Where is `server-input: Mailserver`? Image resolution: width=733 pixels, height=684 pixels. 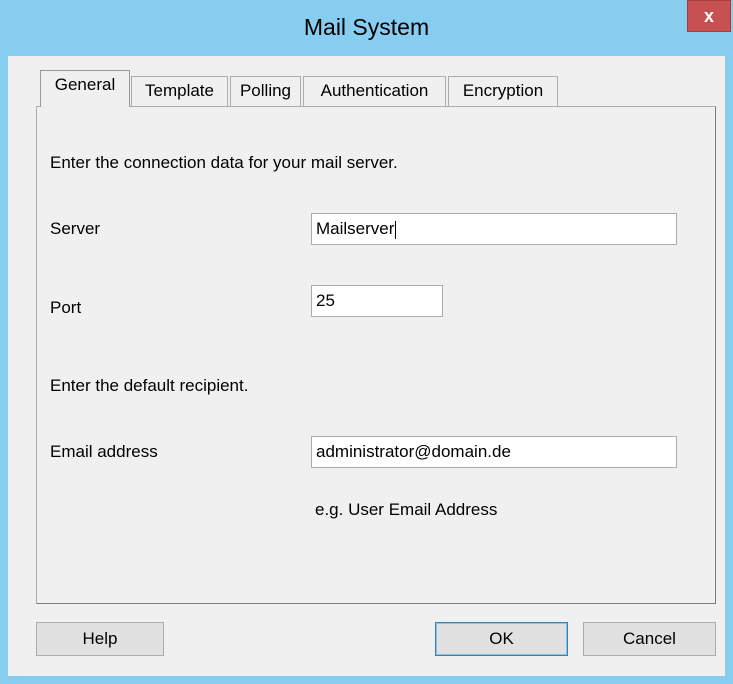
server-input: Mailserver is located at coordinates (494, 229).